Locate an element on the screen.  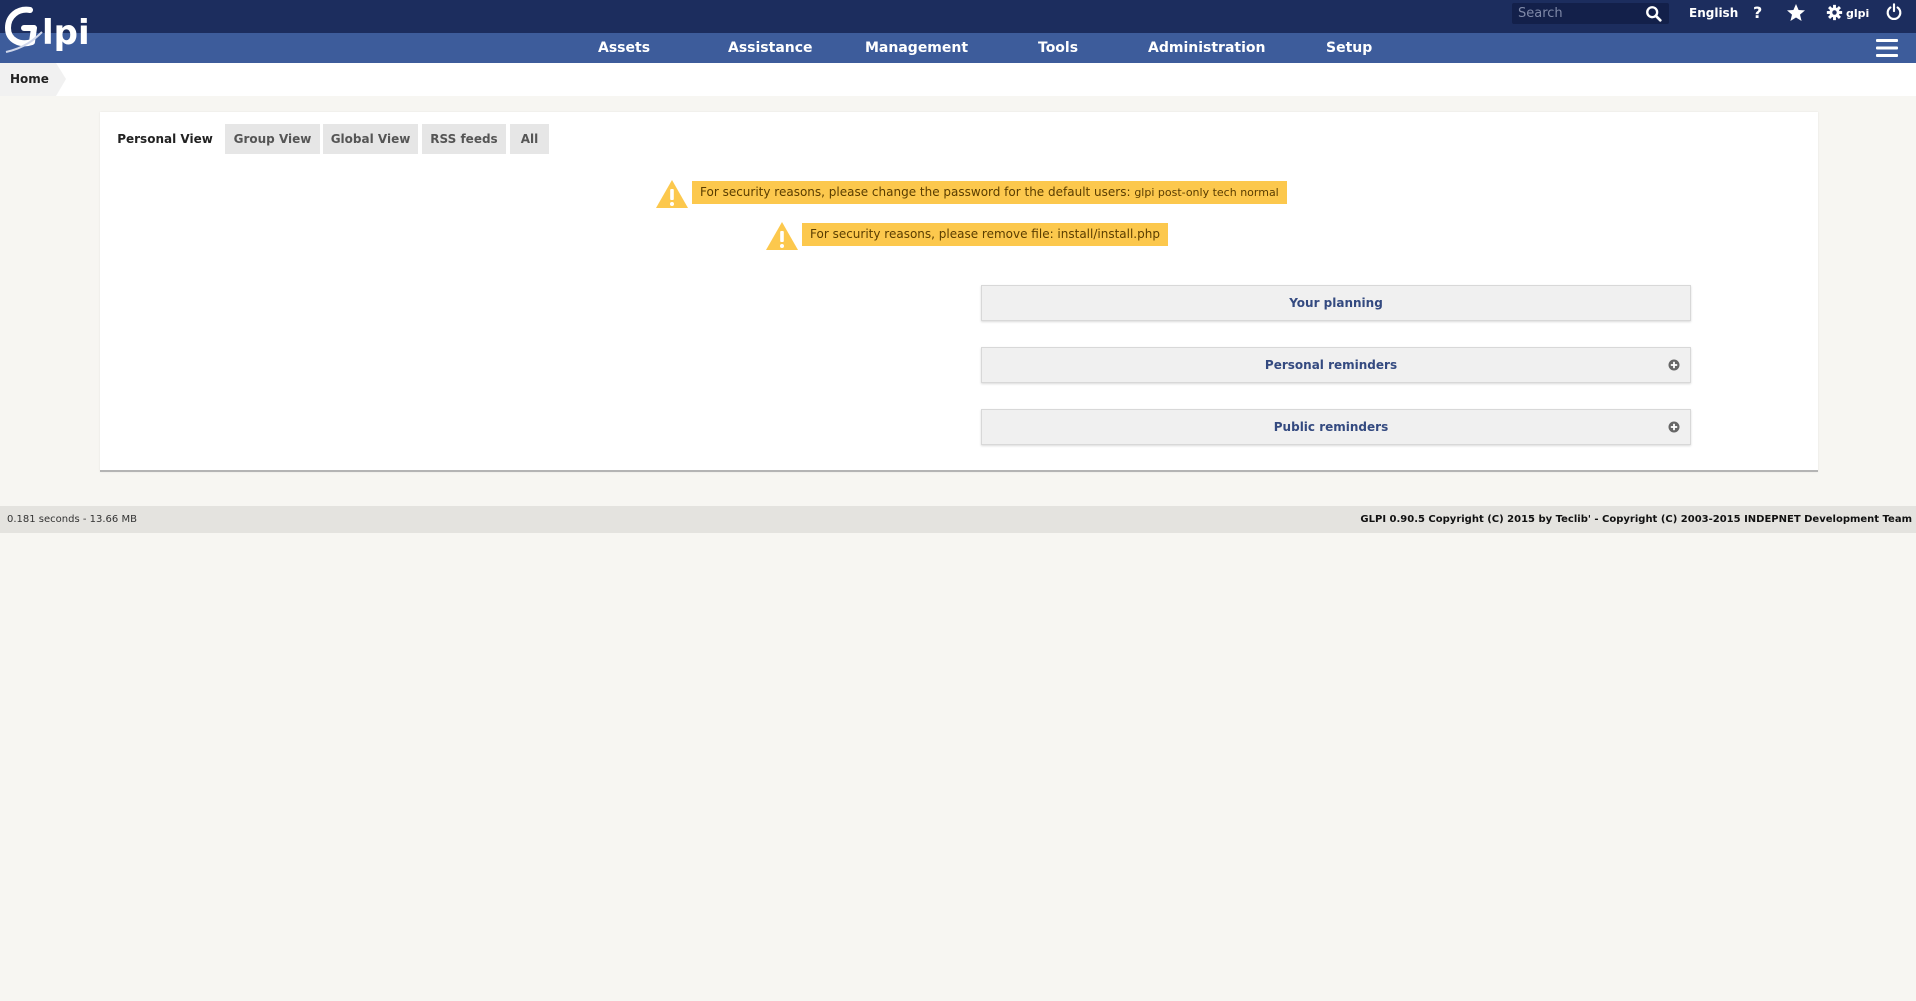
tab-global-view: Global View is located at coordinates (370, 139).